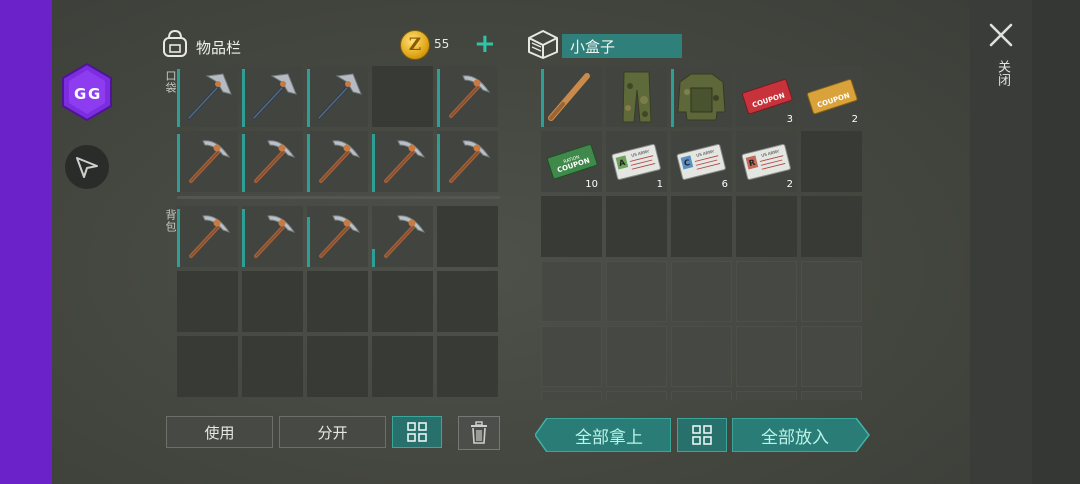 Image resolution: width=1080 pixels, height=484 pixels. I want to click on camo-jacket-item, so click(701, 96).